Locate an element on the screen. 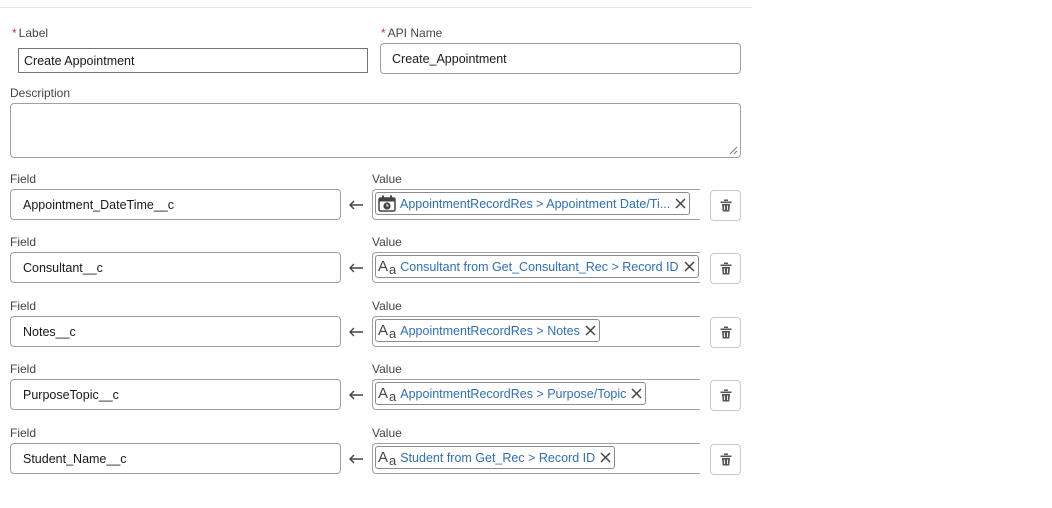 The width and height of the screenshot is (1052, 508). value-input: Aa Student from Get_Rec > Record ID is located at coordinates (536, 458).